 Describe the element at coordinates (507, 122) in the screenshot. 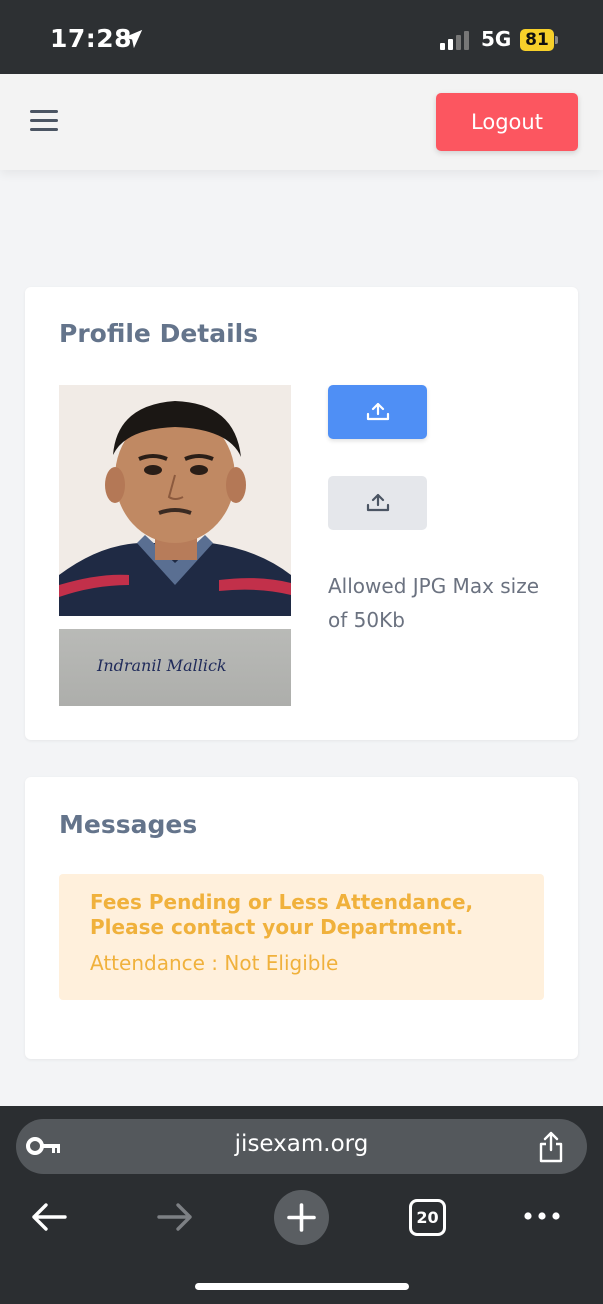

I see `logout-button: Logout` at that location.